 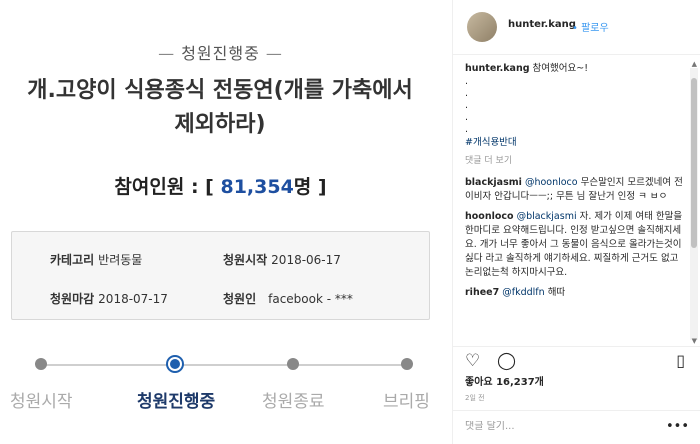 I want to click on category-field: 카테고리 반려동물, so click(x=96, y=260).